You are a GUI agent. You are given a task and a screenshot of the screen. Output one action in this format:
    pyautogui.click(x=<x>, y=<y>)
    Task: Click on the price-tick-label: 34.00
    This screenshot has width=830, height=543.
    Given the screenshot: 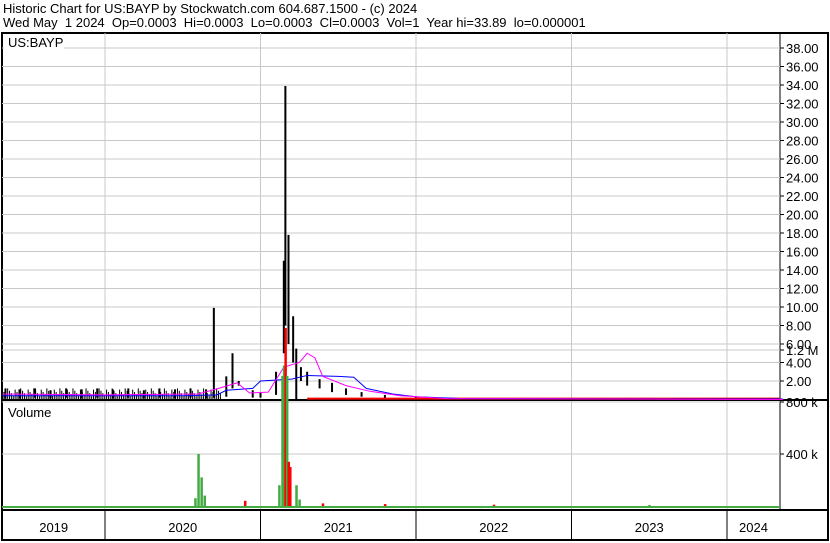 What is the action you would take?
    pyautogui.click(x=802, y=85)
    